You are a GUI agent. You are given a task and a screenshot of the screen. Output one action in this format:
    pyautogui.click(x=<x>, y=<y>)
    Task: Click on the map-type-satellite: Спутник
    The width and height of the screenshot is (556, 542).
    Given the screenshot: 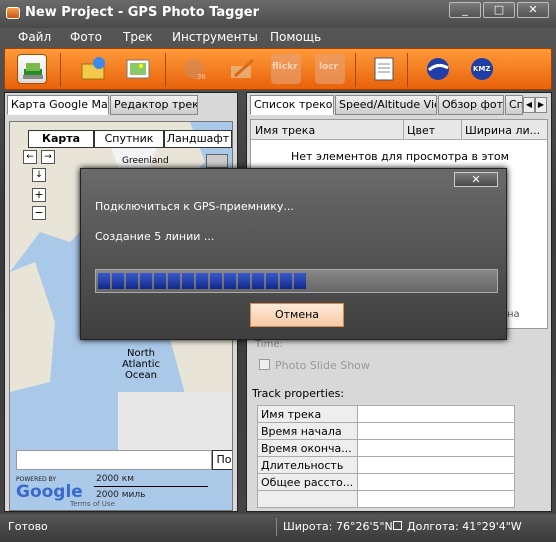 What is the action you would take?
    pyautogui.click(x=129, y=139)
    